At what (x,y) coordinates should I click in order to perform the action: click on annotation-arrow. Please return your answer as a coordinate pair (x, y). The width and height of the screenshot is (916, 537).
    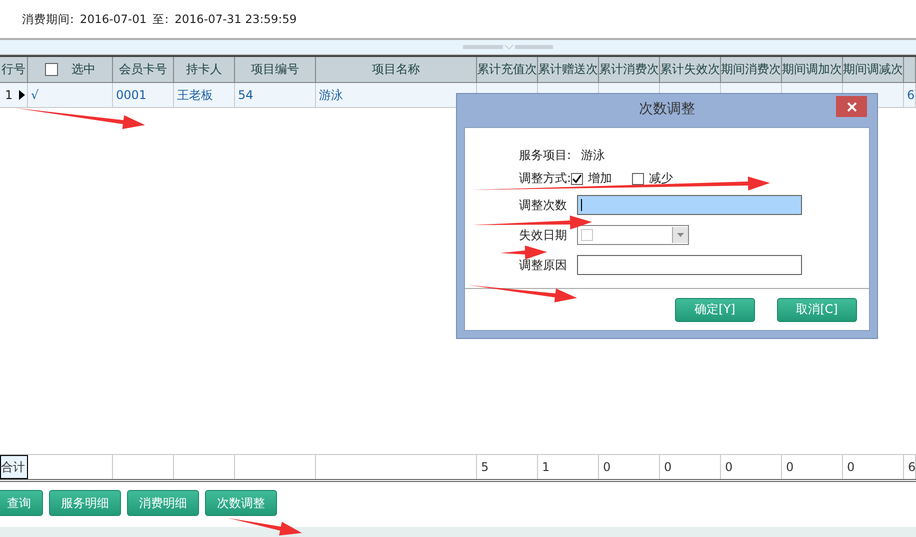
    Looking at the image, I should click on (523, 252).